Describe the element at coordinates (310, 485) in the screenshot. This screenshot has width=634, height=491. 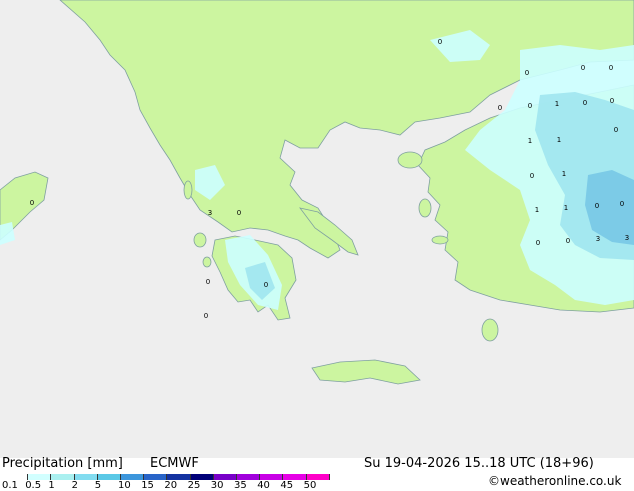
I see `scale-tick-label: 50` at that location.